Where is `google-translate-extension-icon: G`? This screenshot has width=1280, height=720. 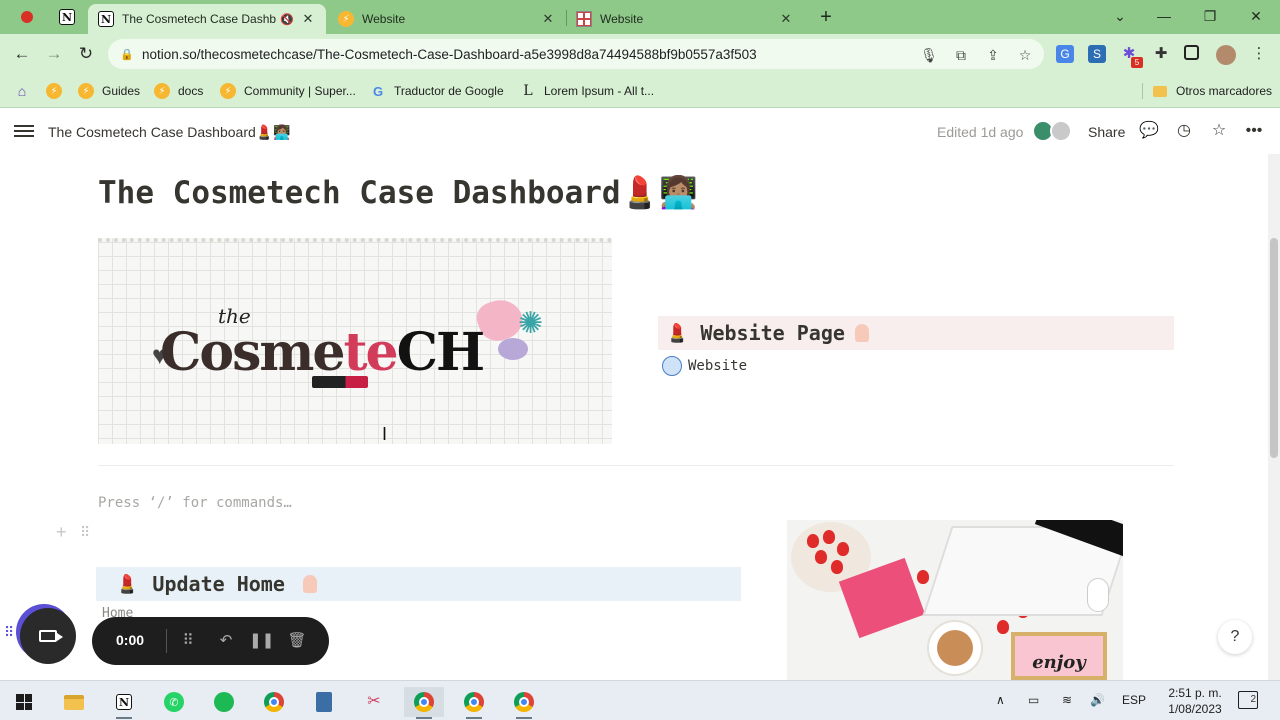 google-translate-extension-icon: G is located at coordinates (1065, 54).